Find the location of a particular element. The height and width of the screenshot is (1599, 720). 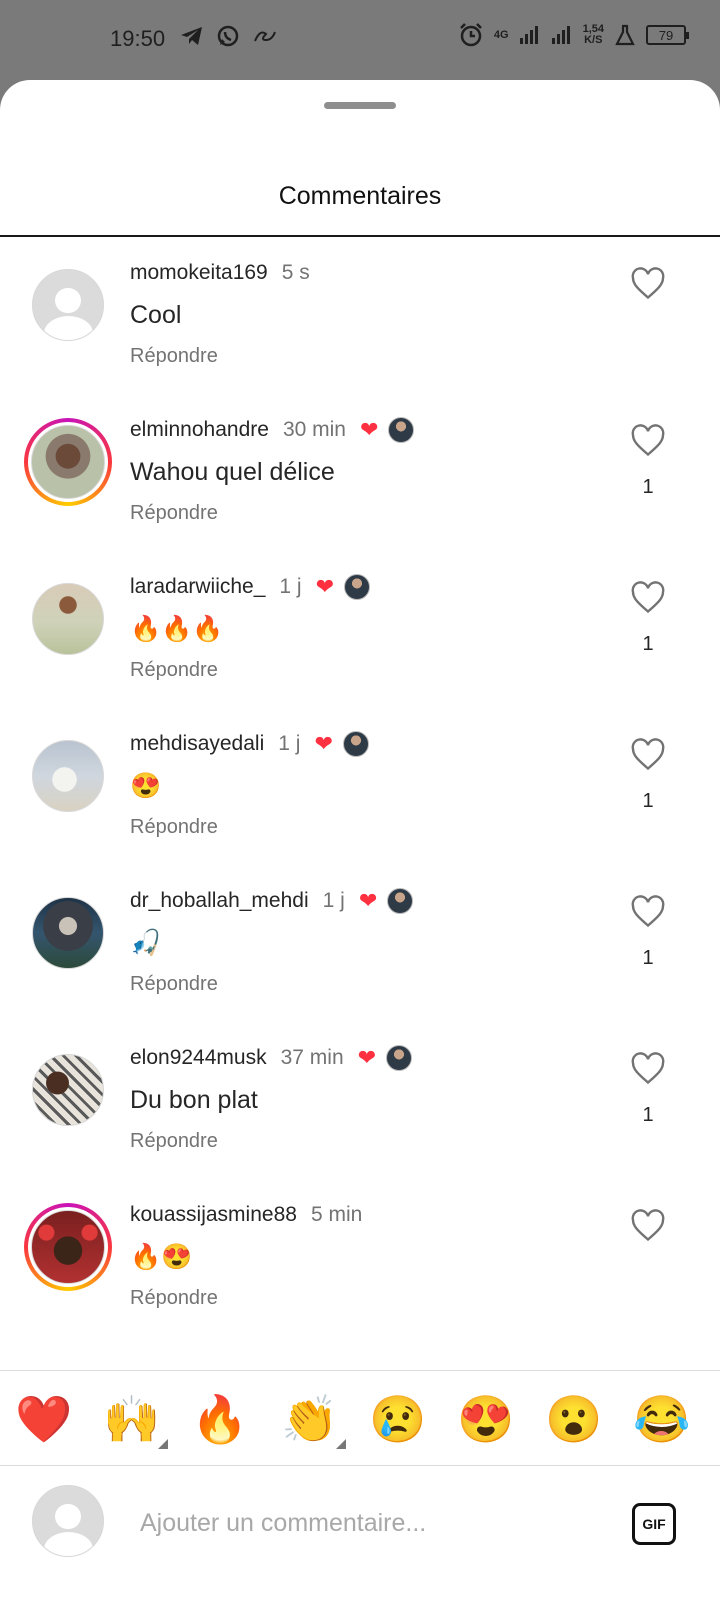

comment-meta: mehdisayedali 1 j ❤ is located at coordinates (249, 744).